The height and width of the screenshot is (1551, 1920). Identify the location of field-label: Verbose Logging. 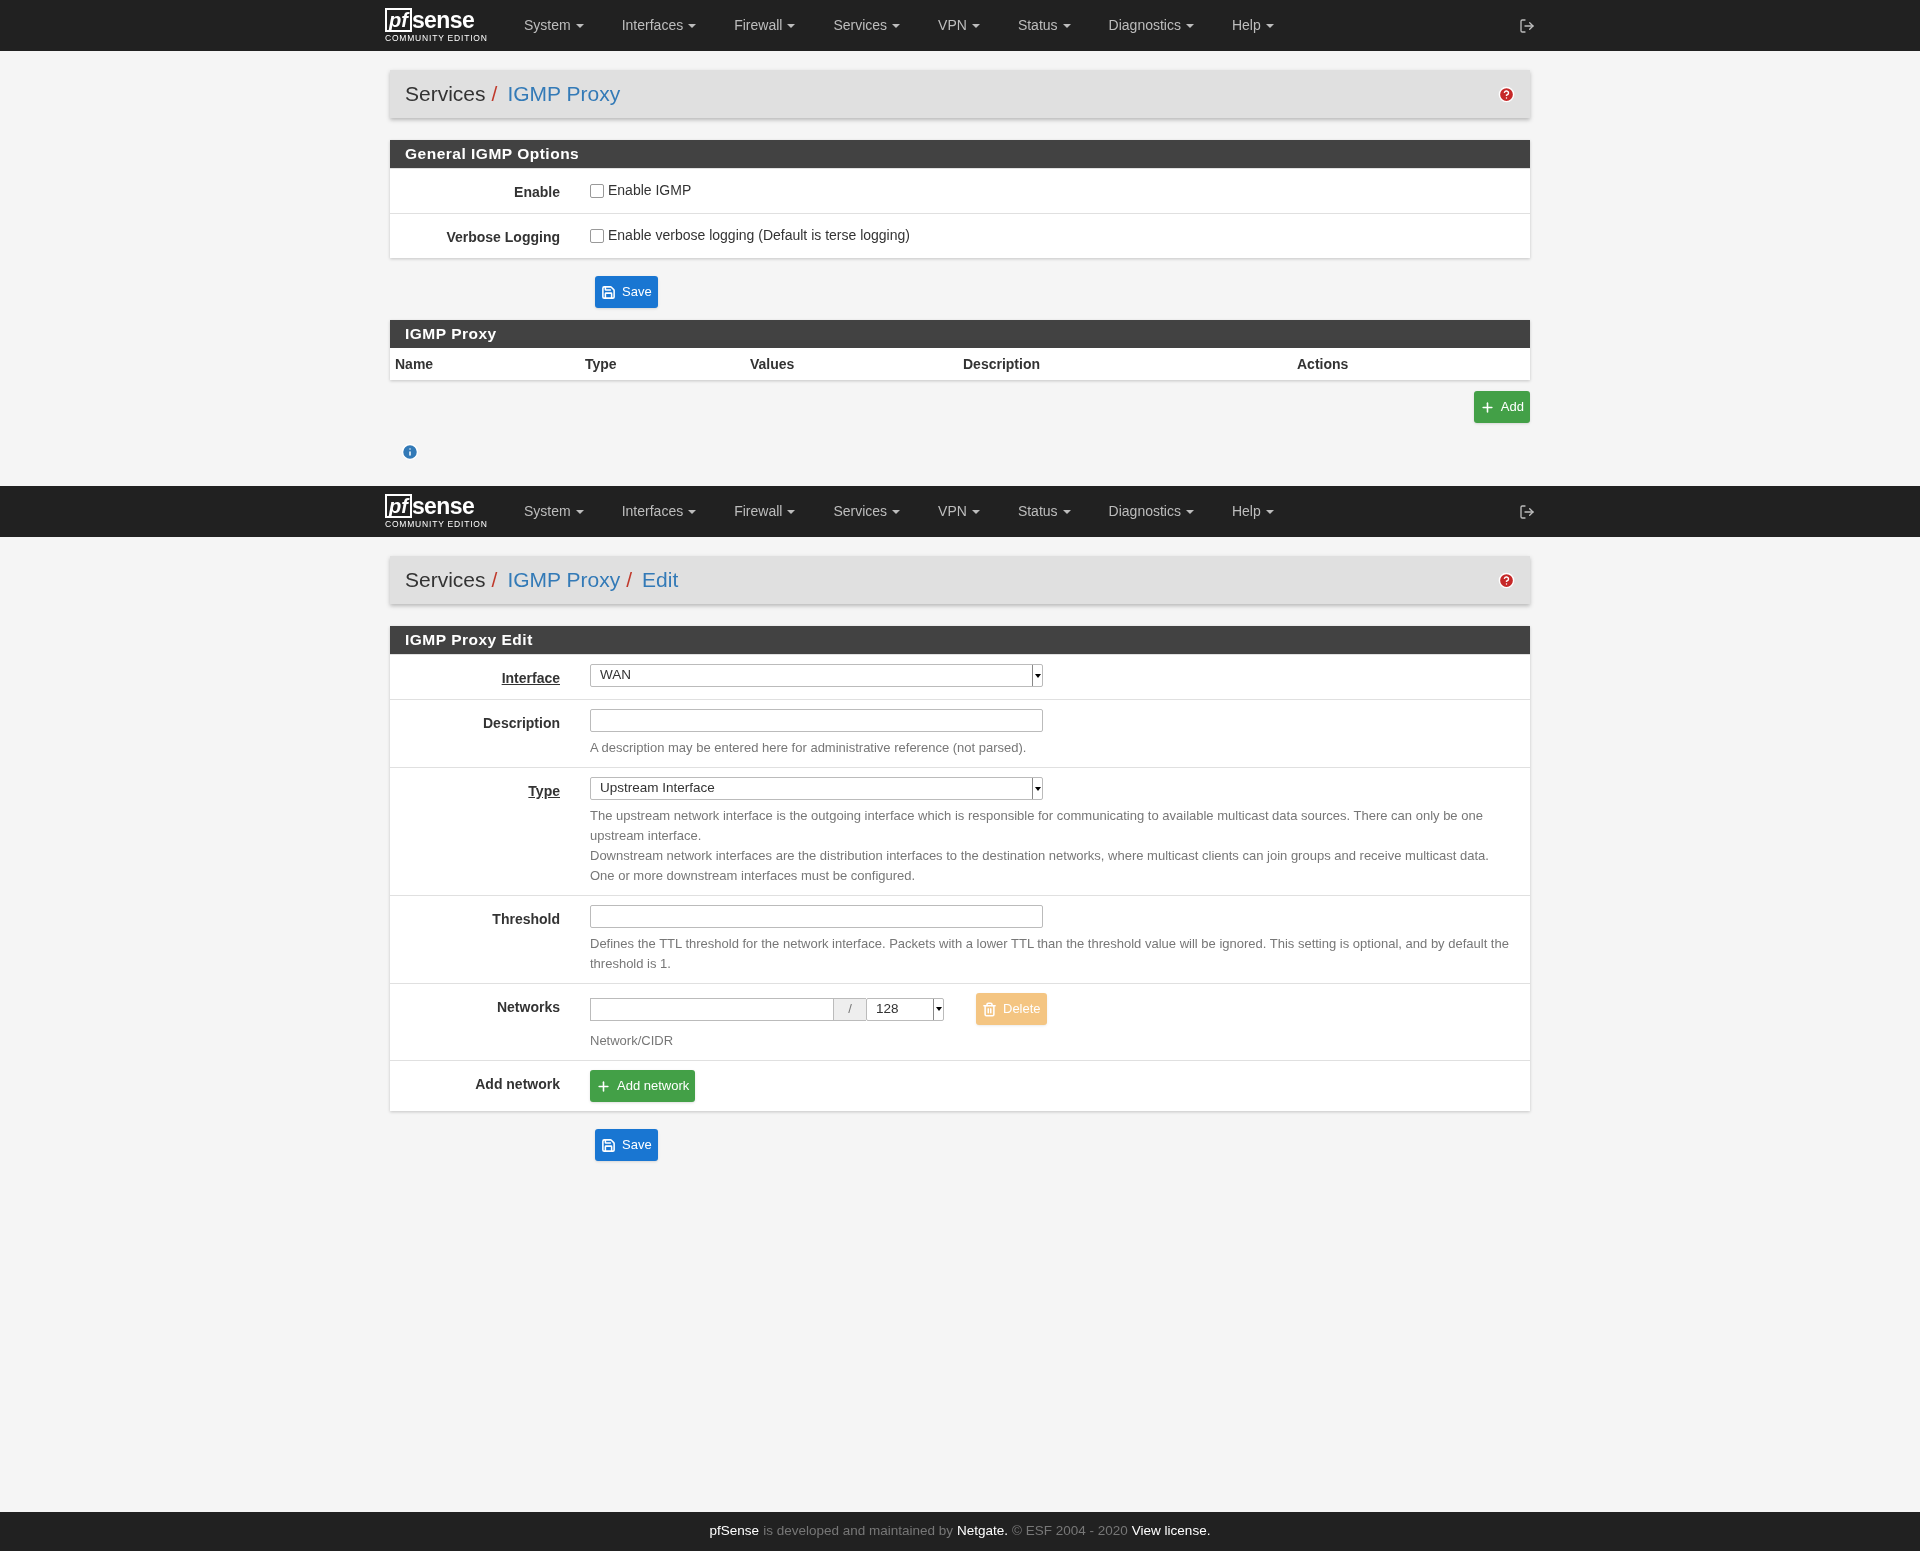
(503, 237).